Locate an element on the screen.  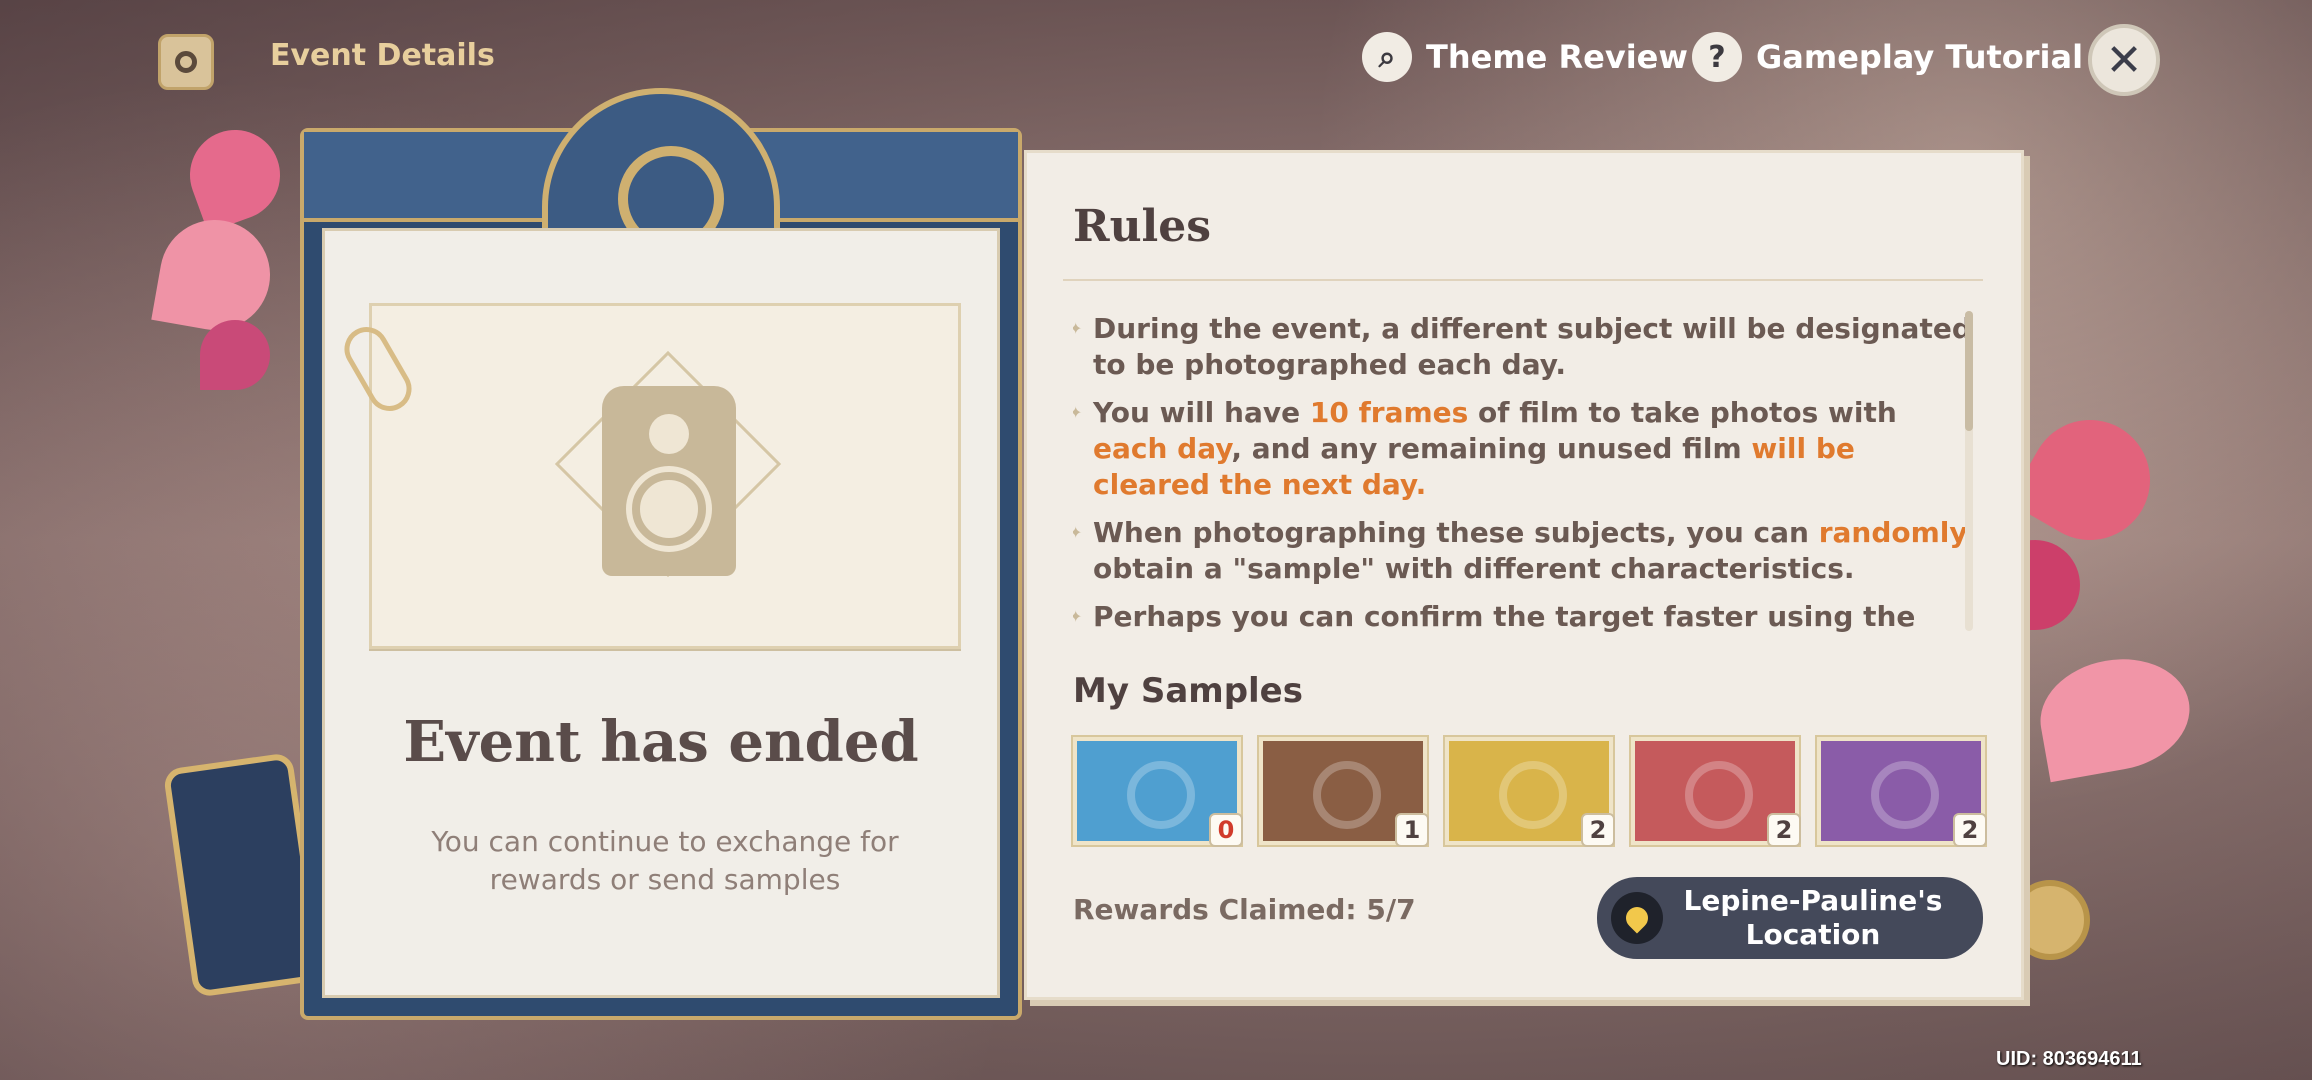
location-pin-icon is located at coordinates (1637, 918).